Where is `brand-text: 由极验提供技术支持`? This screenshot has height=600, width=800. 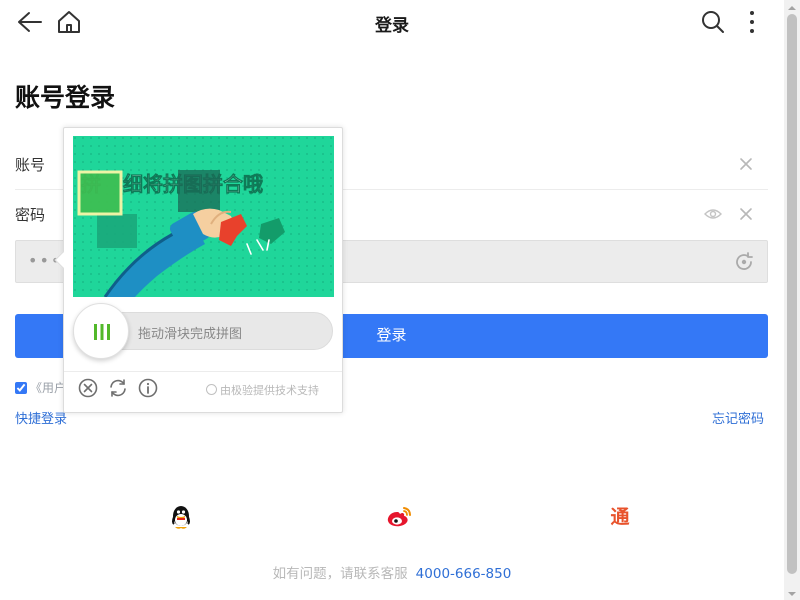 brand-text: 由极验提供技术支持 is located at coordinates (269, 390).